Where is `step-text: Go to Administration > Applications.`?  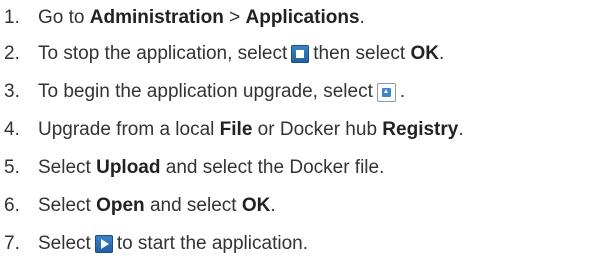 step-text: Go to Administration > Applications. is located at coordinates (201, 18).